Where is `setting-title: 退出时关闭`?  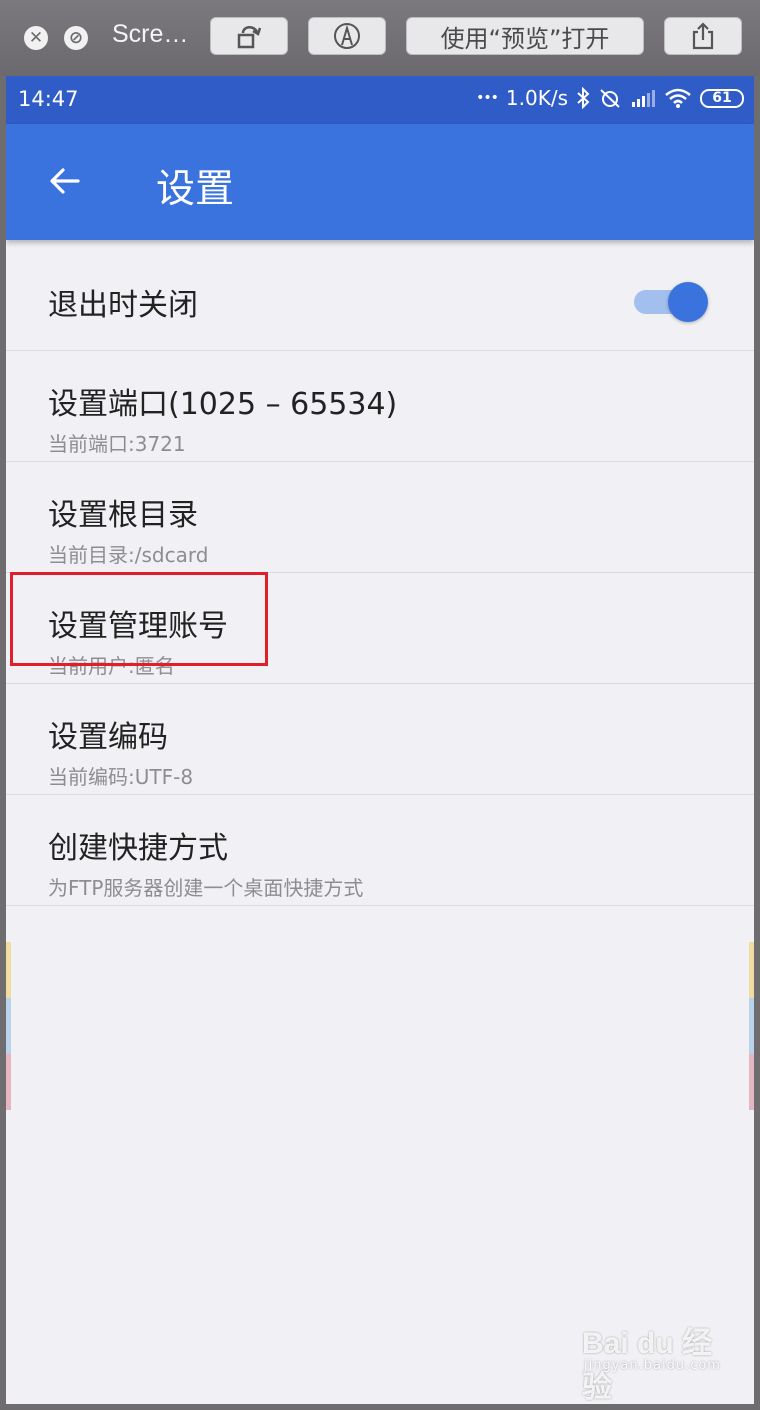 setting-title: 退出时关闭 is located at coordinates (123, 305).